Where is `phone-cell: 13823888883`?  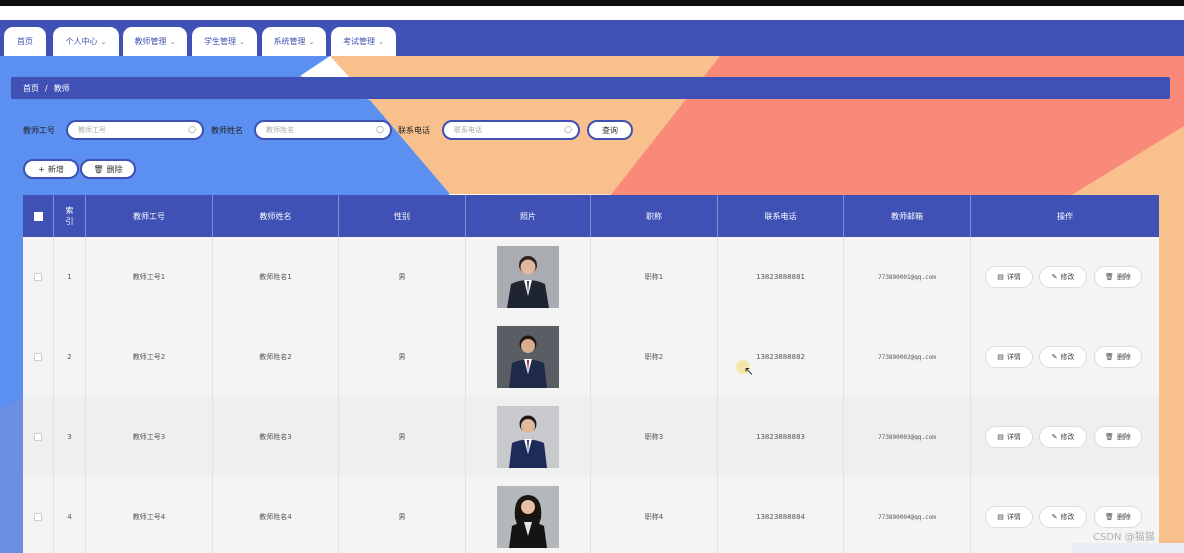 phone-cell: 13823888883 is located at coordinates (781, 437).